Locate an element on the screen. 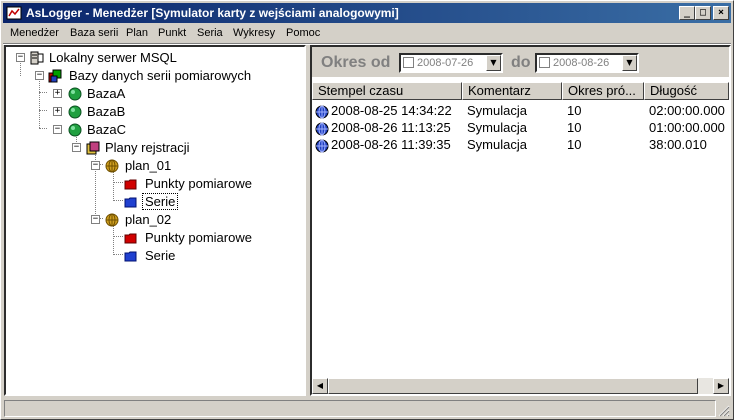 Image resolution: width=734 pixels, height=420 pixels. status-pane is located at coordinates (360, 408).